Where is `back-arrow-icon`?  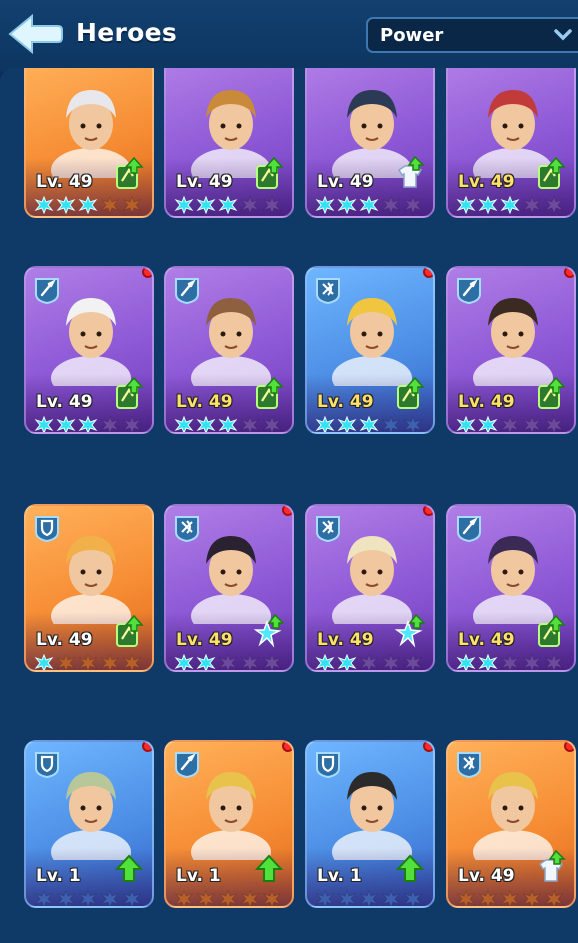
back-arrow-icon is located at coordinates (35, 34).